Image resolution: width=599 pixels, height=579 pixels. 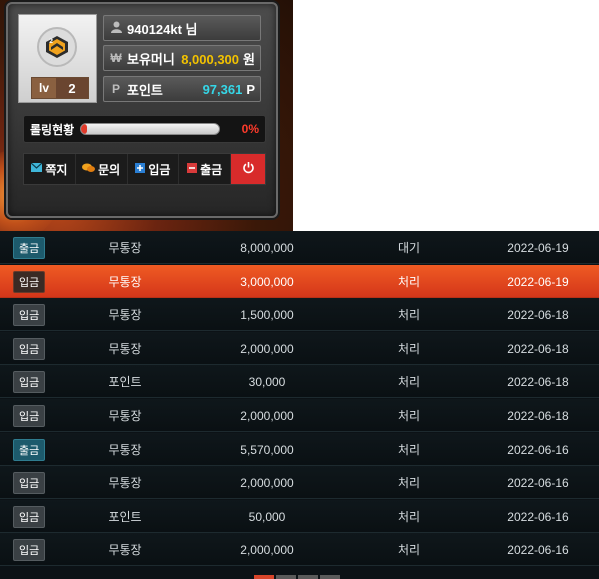 I want to click on transaction-amount-cell: 1,500,000, so click(x=267, y=314).